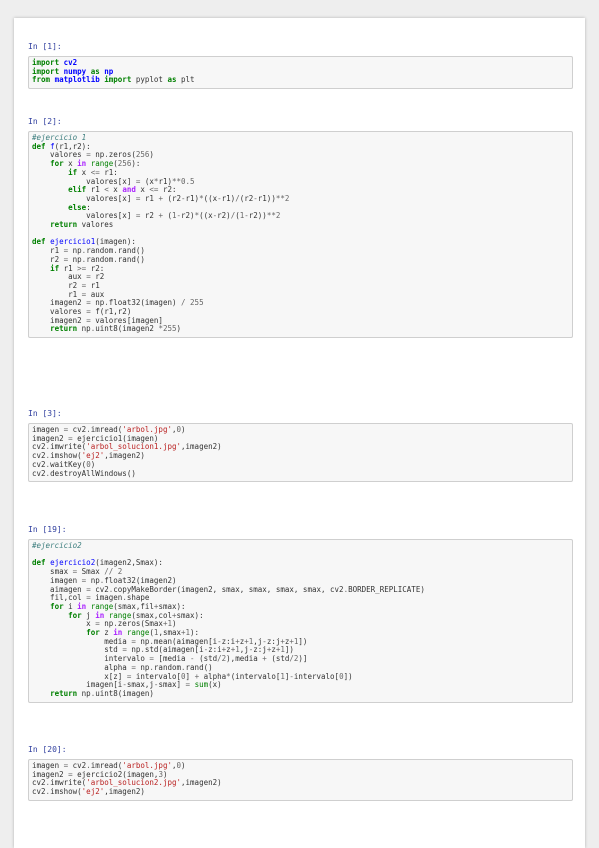 This screenshot has width=599, height=848. What do you see at coordinates (147, 765) in the screenshot?
I see `code-token: 'arbol.jpg'` at bounding box center [147, 765].